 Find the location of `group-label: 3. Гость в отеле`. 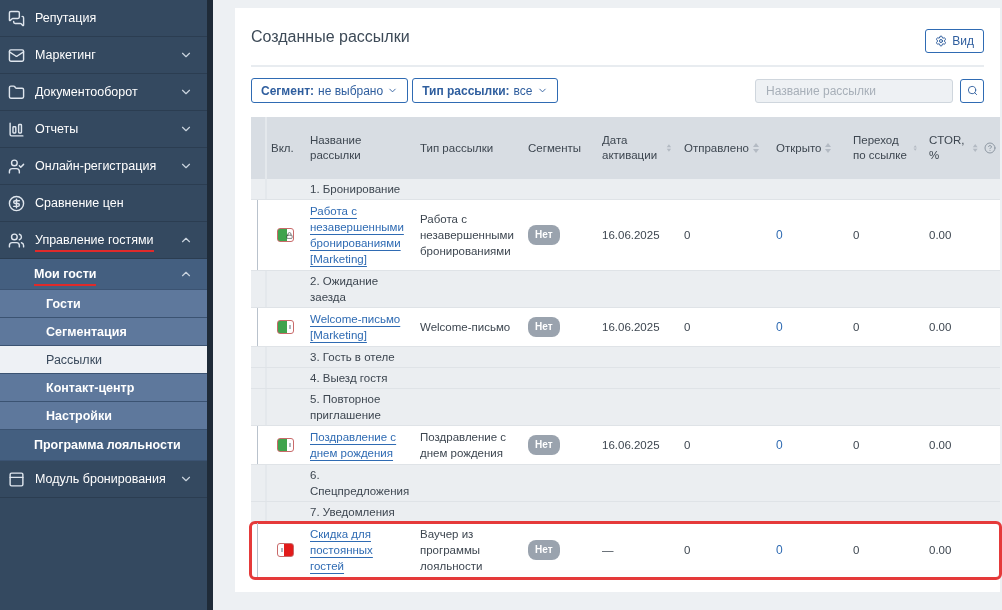

group-label: 3. Гость в отеле is located at coordinates (352, 357).